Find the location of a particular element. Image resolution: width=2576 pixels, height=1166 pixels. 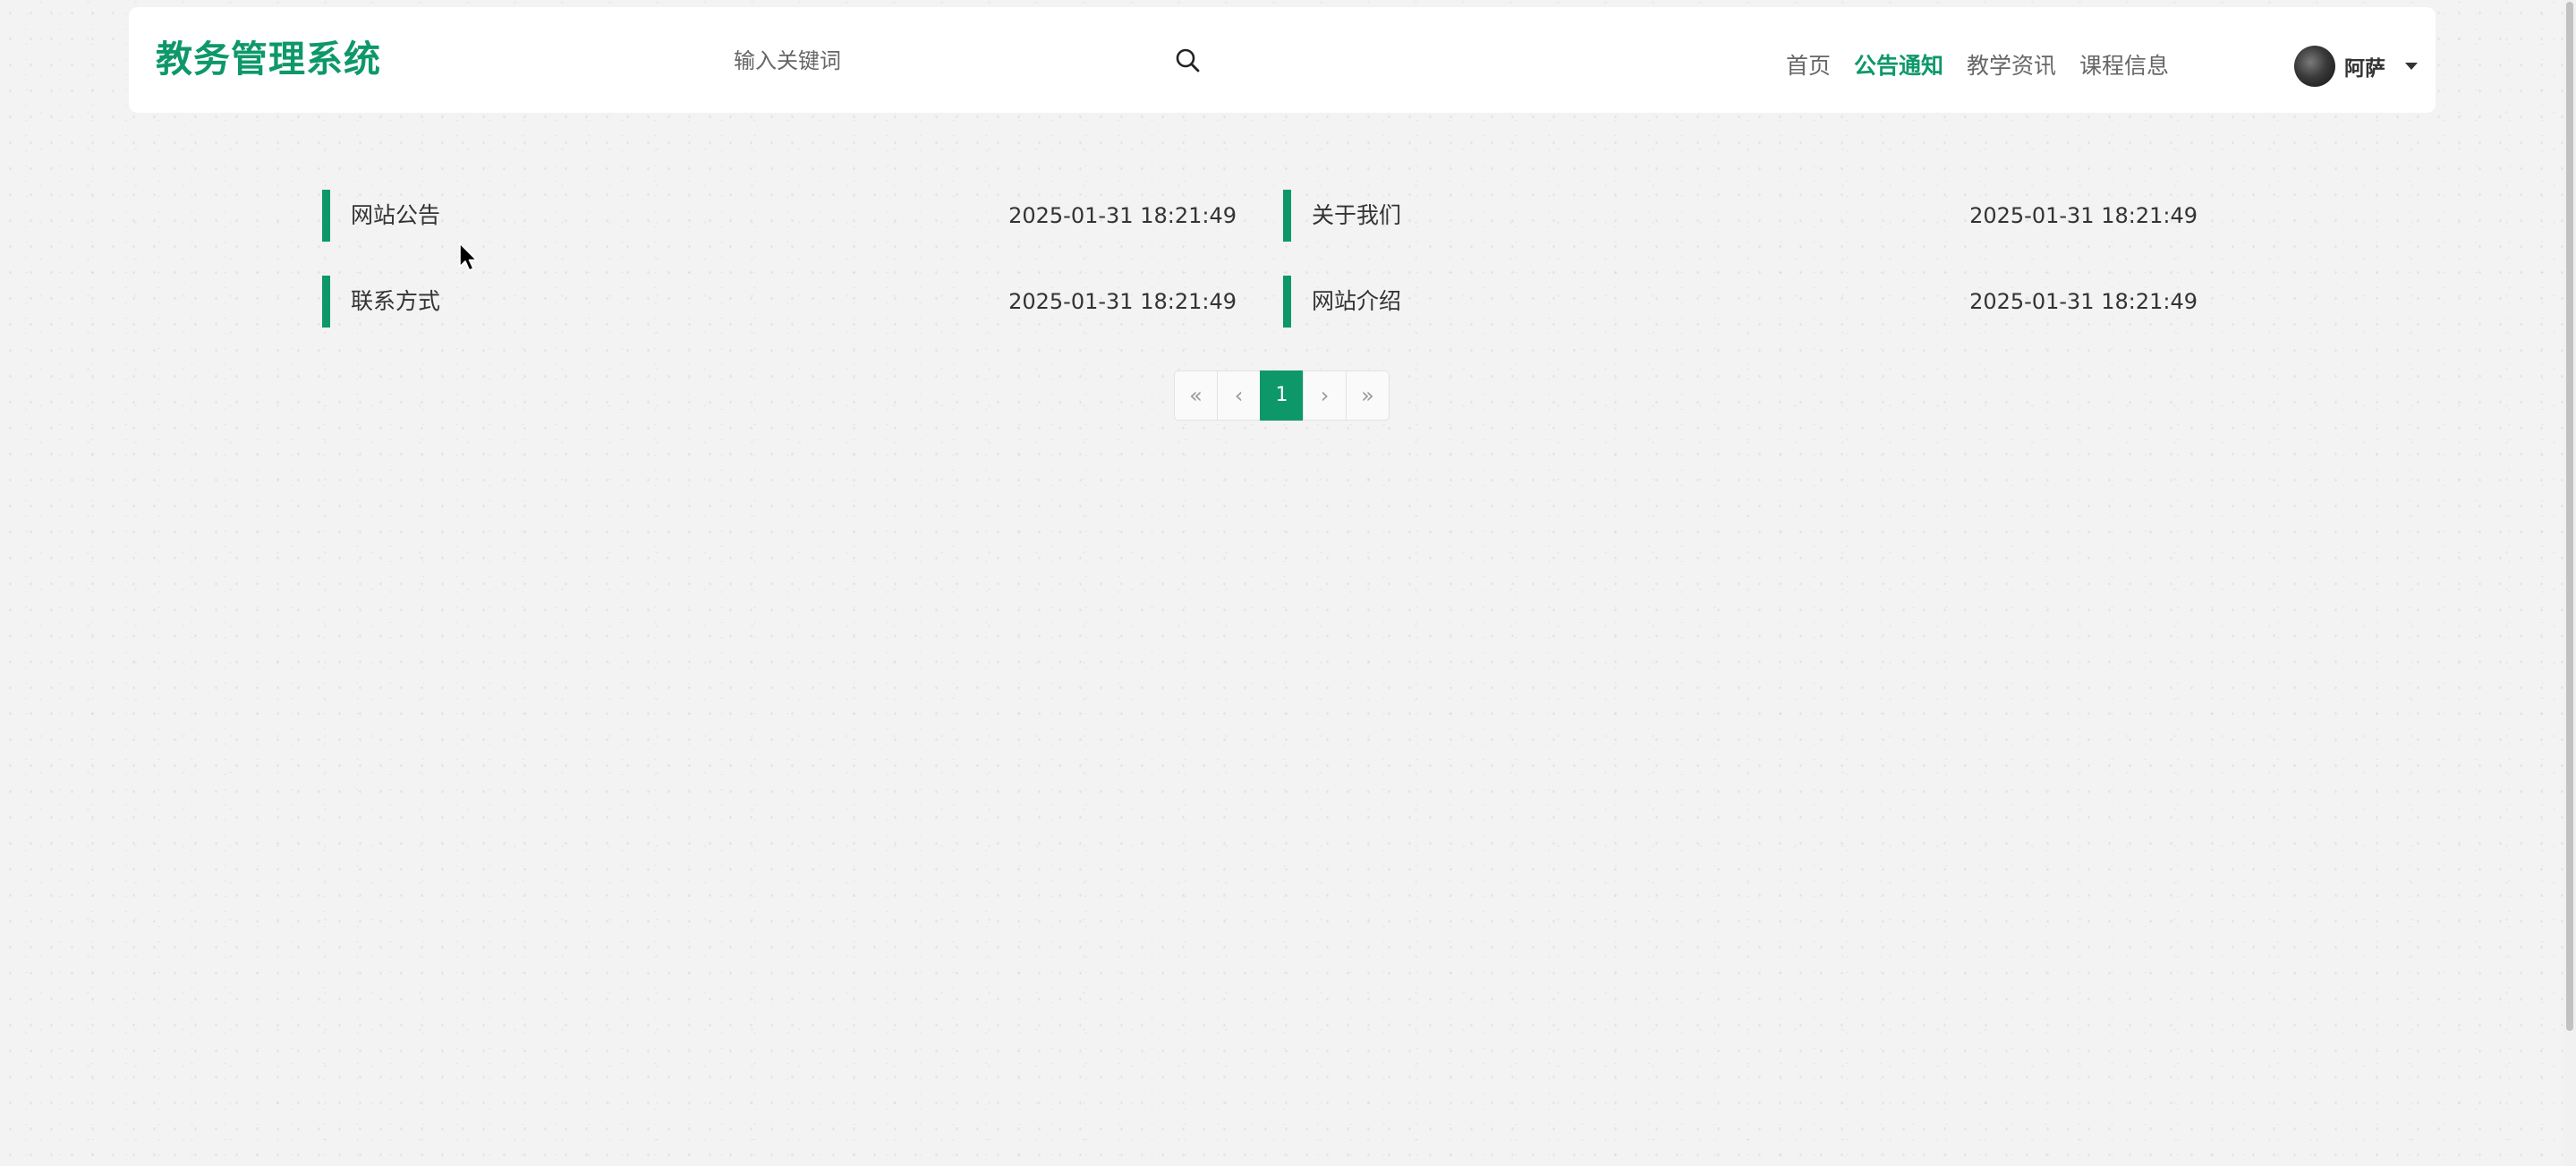

user-menu: 阿萨 is located at coordinates (2356, 66).